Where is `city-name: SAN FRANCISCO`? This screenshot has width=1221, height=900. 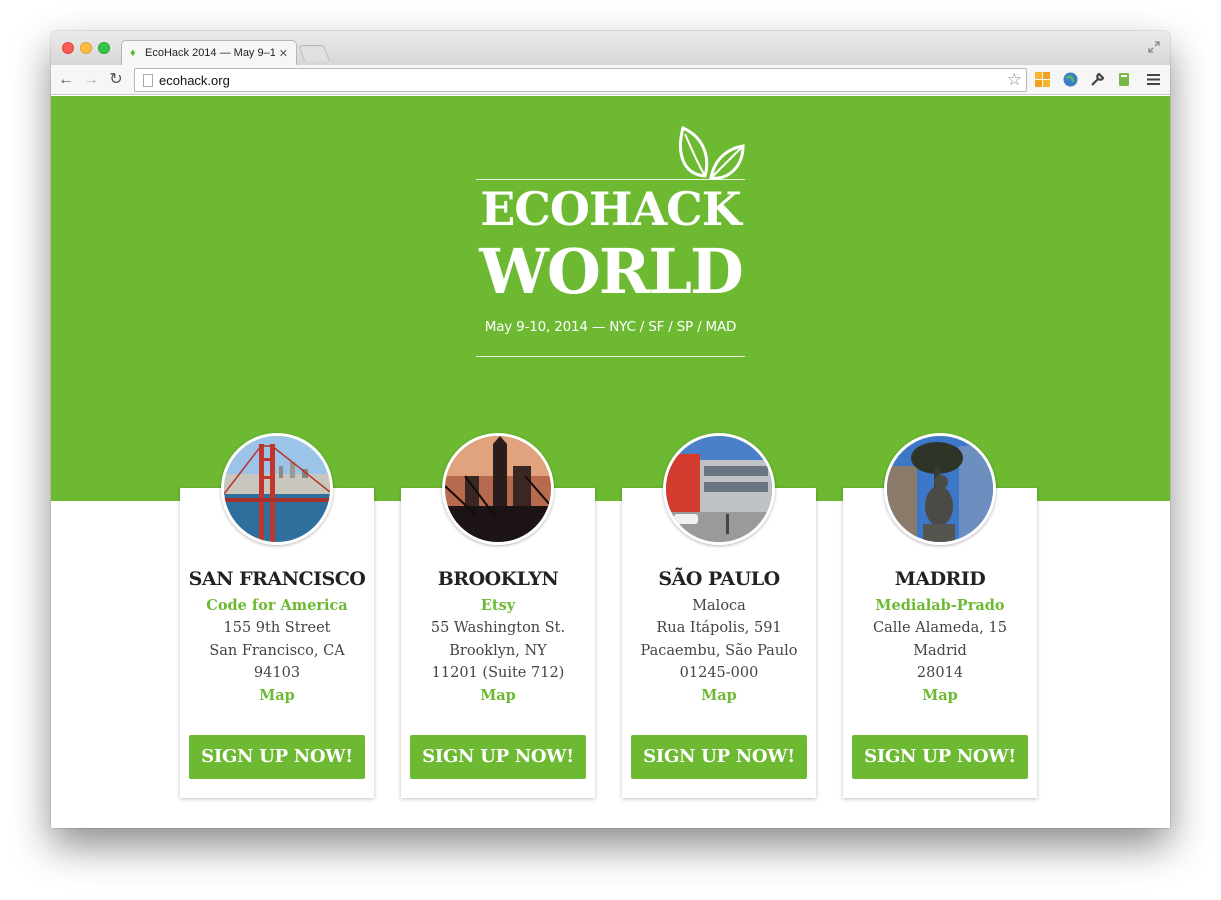 city-name: SAN FRANCISCO is located at coordinates (277, 579).